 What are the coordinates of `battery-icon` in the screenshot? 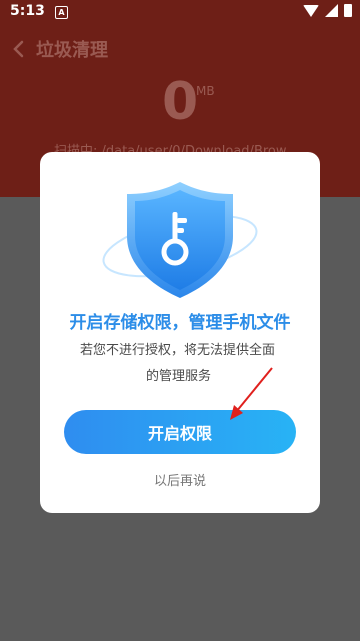 It's located at (348, 10).